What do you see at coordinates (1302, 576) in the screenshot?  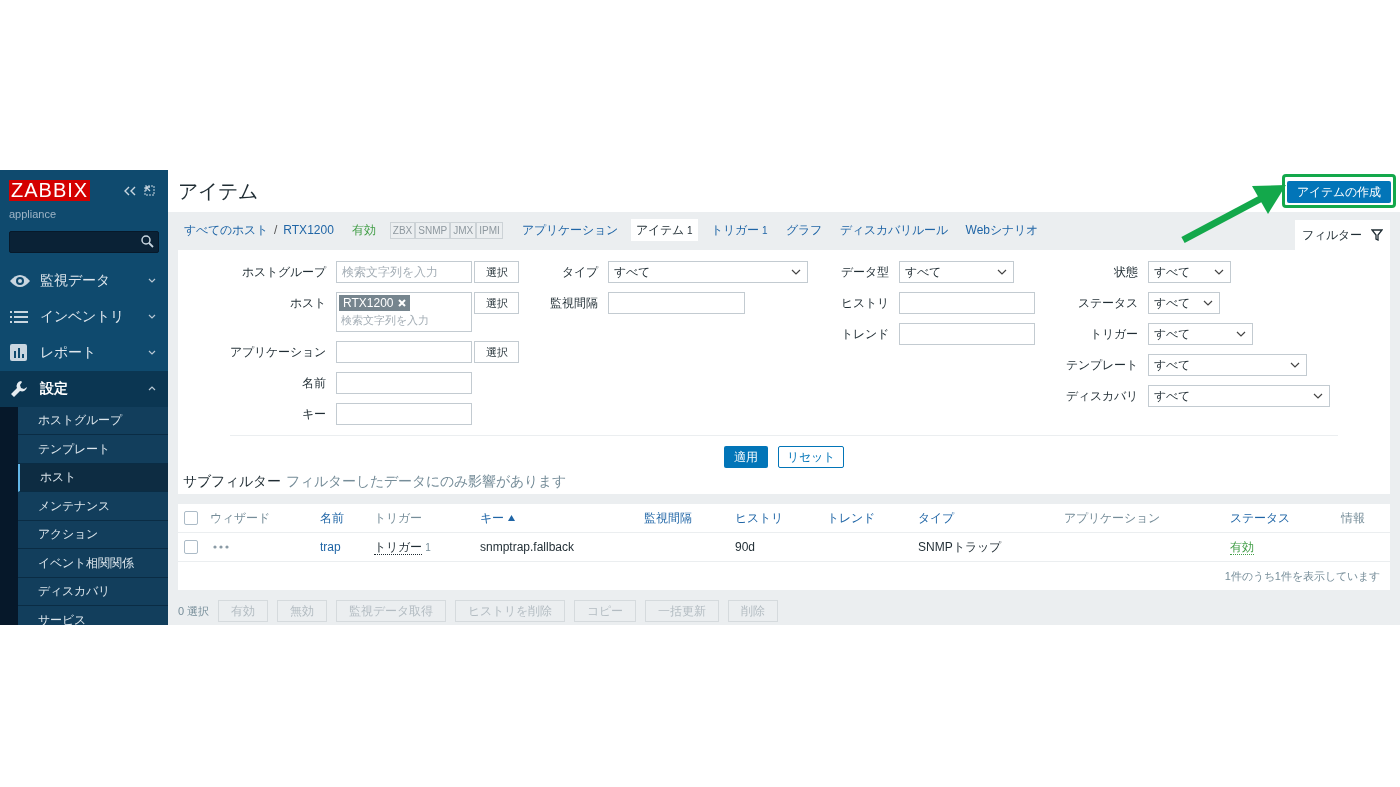 I see `table-footer: 1件のうち1件を表示しています` at bounding box center [1302, 576].